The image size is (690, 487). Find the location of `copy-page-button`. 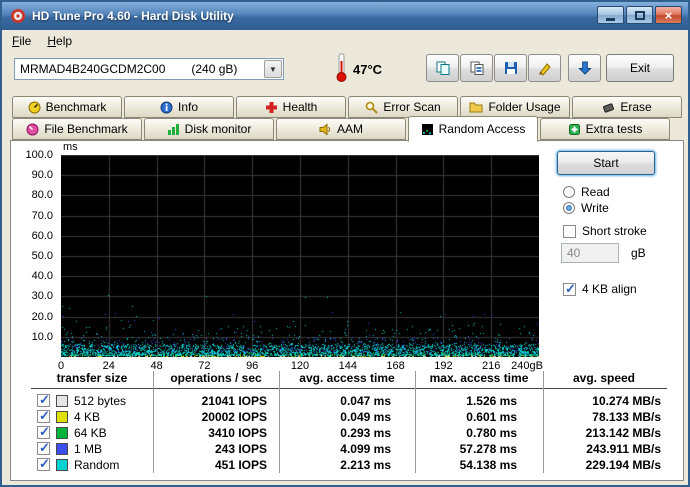

copy-page-button is located at coordinates (476, 68).